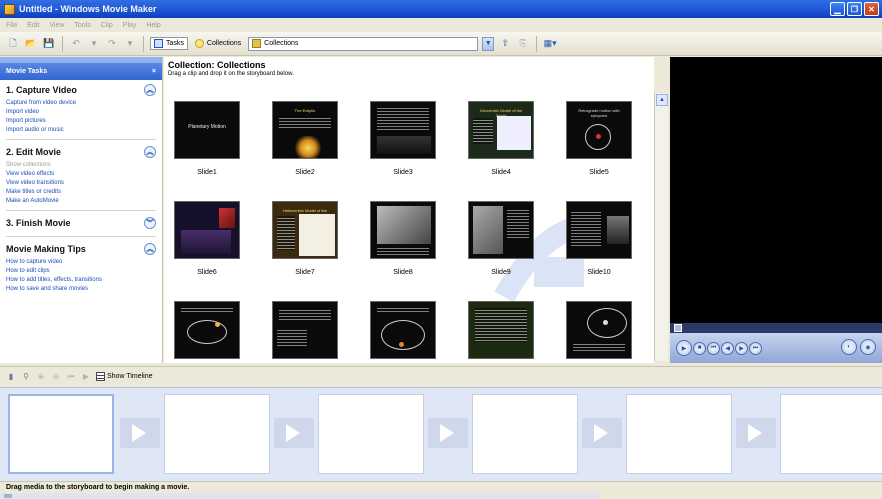  What do you see at coordinates (124, 376) in the screenshot?
I see `show-timeline-button: Show Timeline` at bounding box center [124, 376].